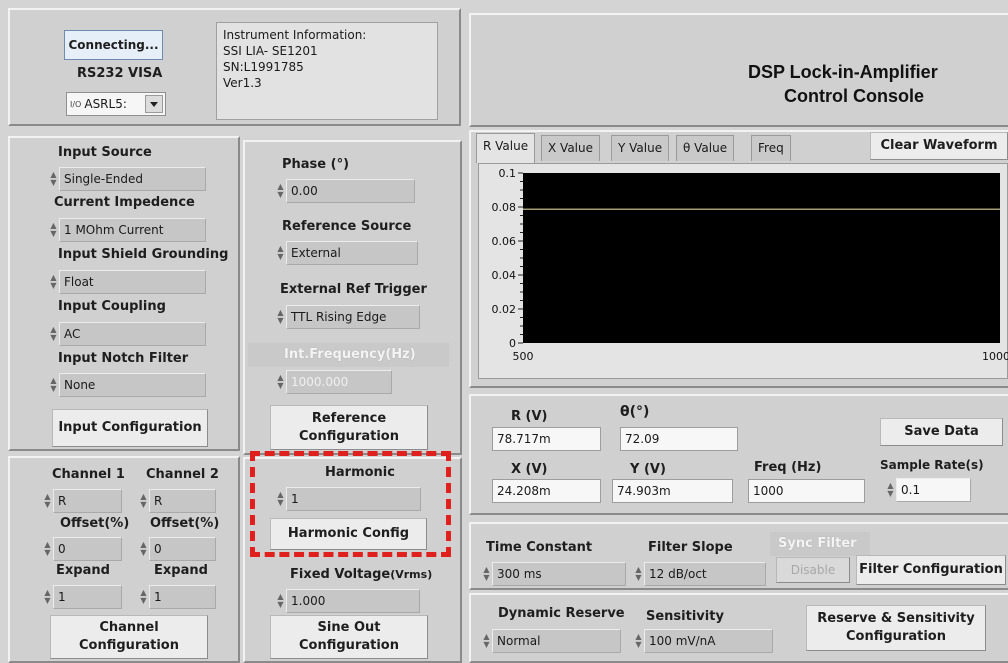 The image size is (1008, 663). What do you see at coordinates (132, 334) in the screenshot?
I see `coupling-value: AC` at bounding box center [132, 334].